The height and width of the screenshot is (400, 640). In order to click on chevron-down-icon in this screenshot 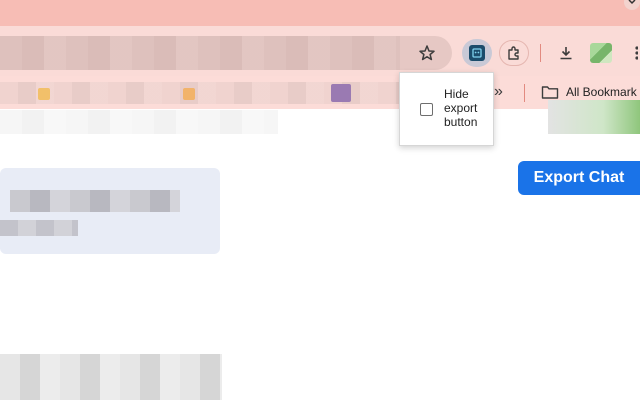, I will do `click(632, 5)`.